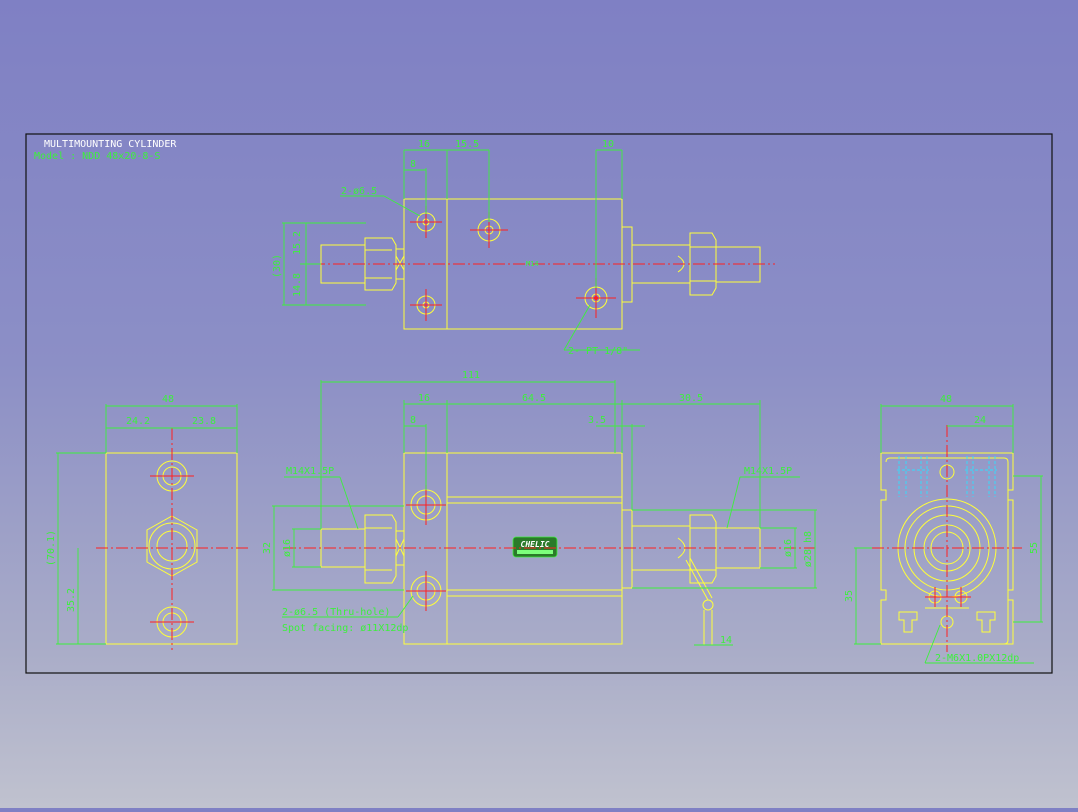 Image resolution: width=1078 pixels, height=812 pixels. I want to click on right-end-view: 48 24 55 35 2-M6X1.0PX12dp, so click(943, 529).